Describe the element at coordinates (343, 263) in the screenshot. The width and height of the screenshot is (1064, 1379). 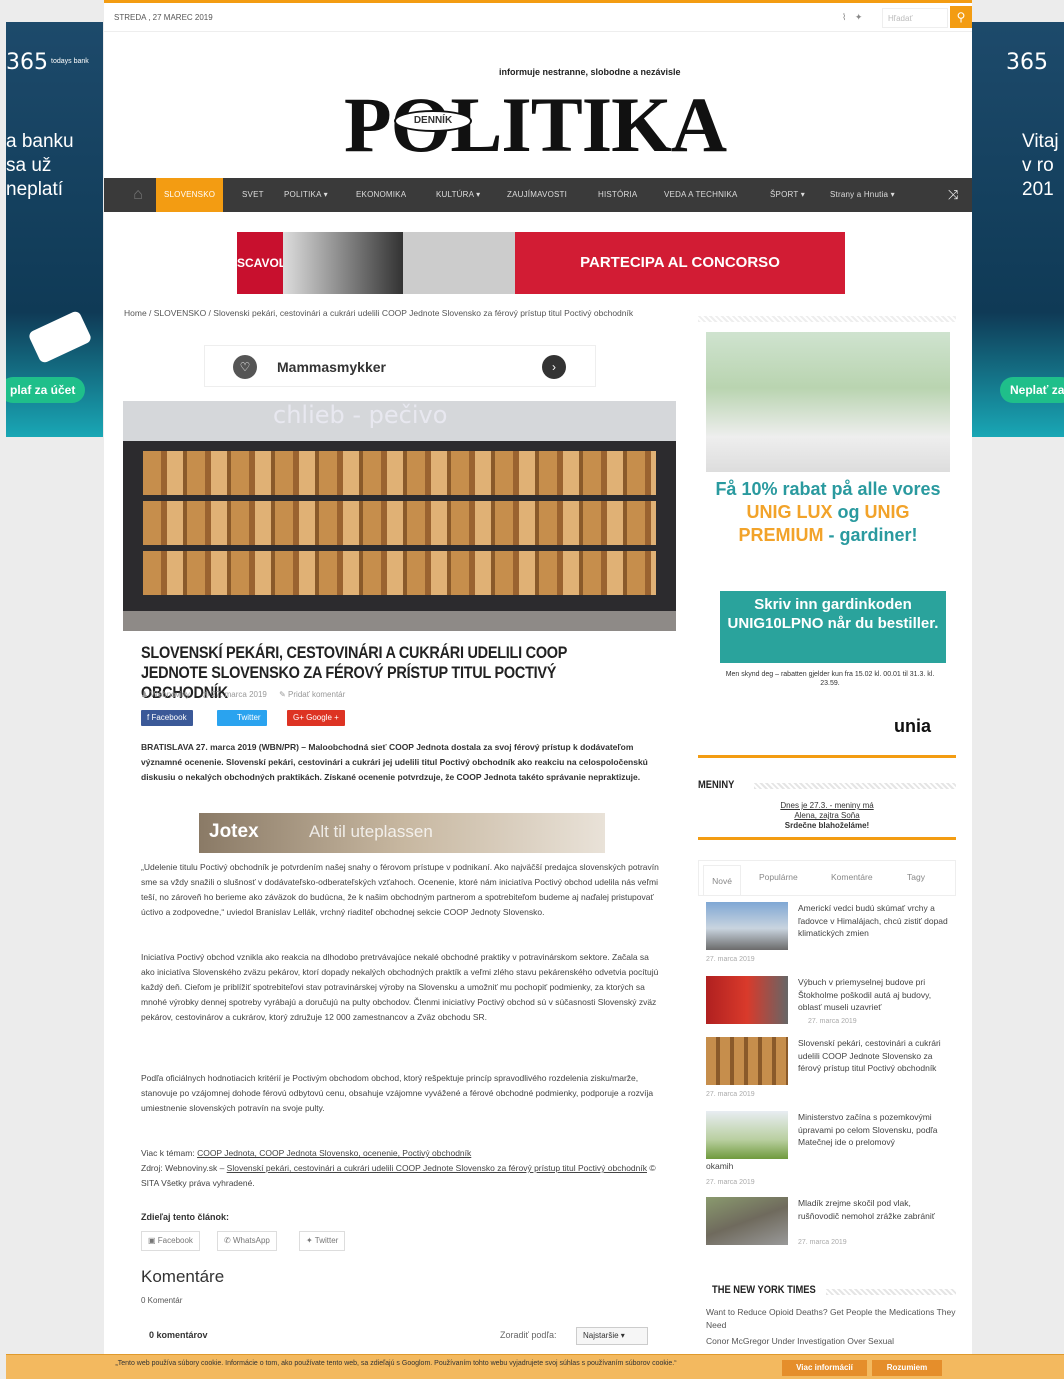
I see `ad-photo` at that location.